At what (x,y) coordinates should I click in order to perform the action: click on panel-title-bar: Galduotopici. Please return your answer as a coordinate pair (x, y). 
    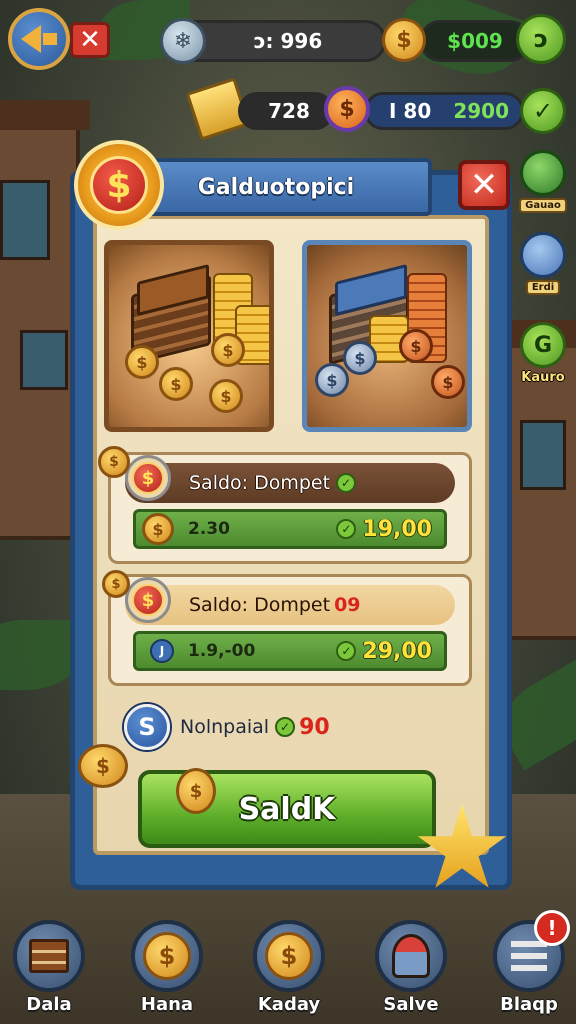
    Looking at the image, I should click on (286, 187).